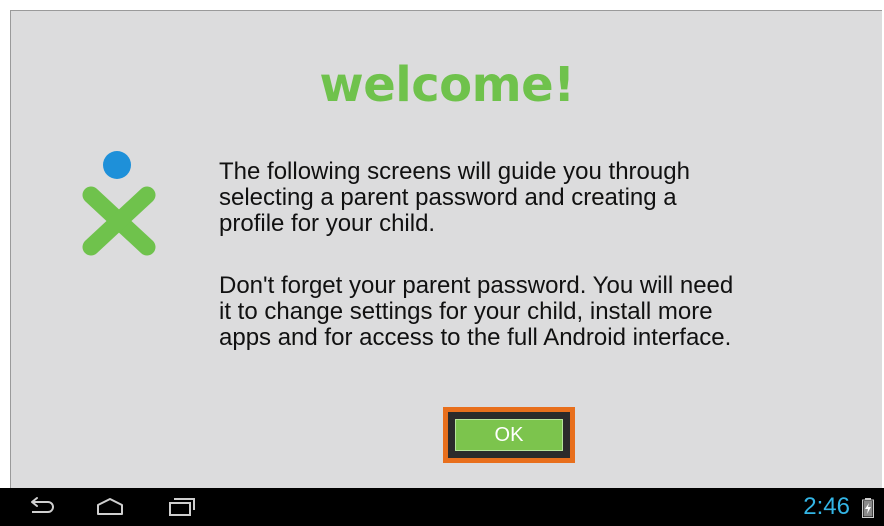 This screenshot has height=526, width=884. Describe the element at coordinates (868, 508) in the screenshot. I see `battery-charging-icon` at that location.